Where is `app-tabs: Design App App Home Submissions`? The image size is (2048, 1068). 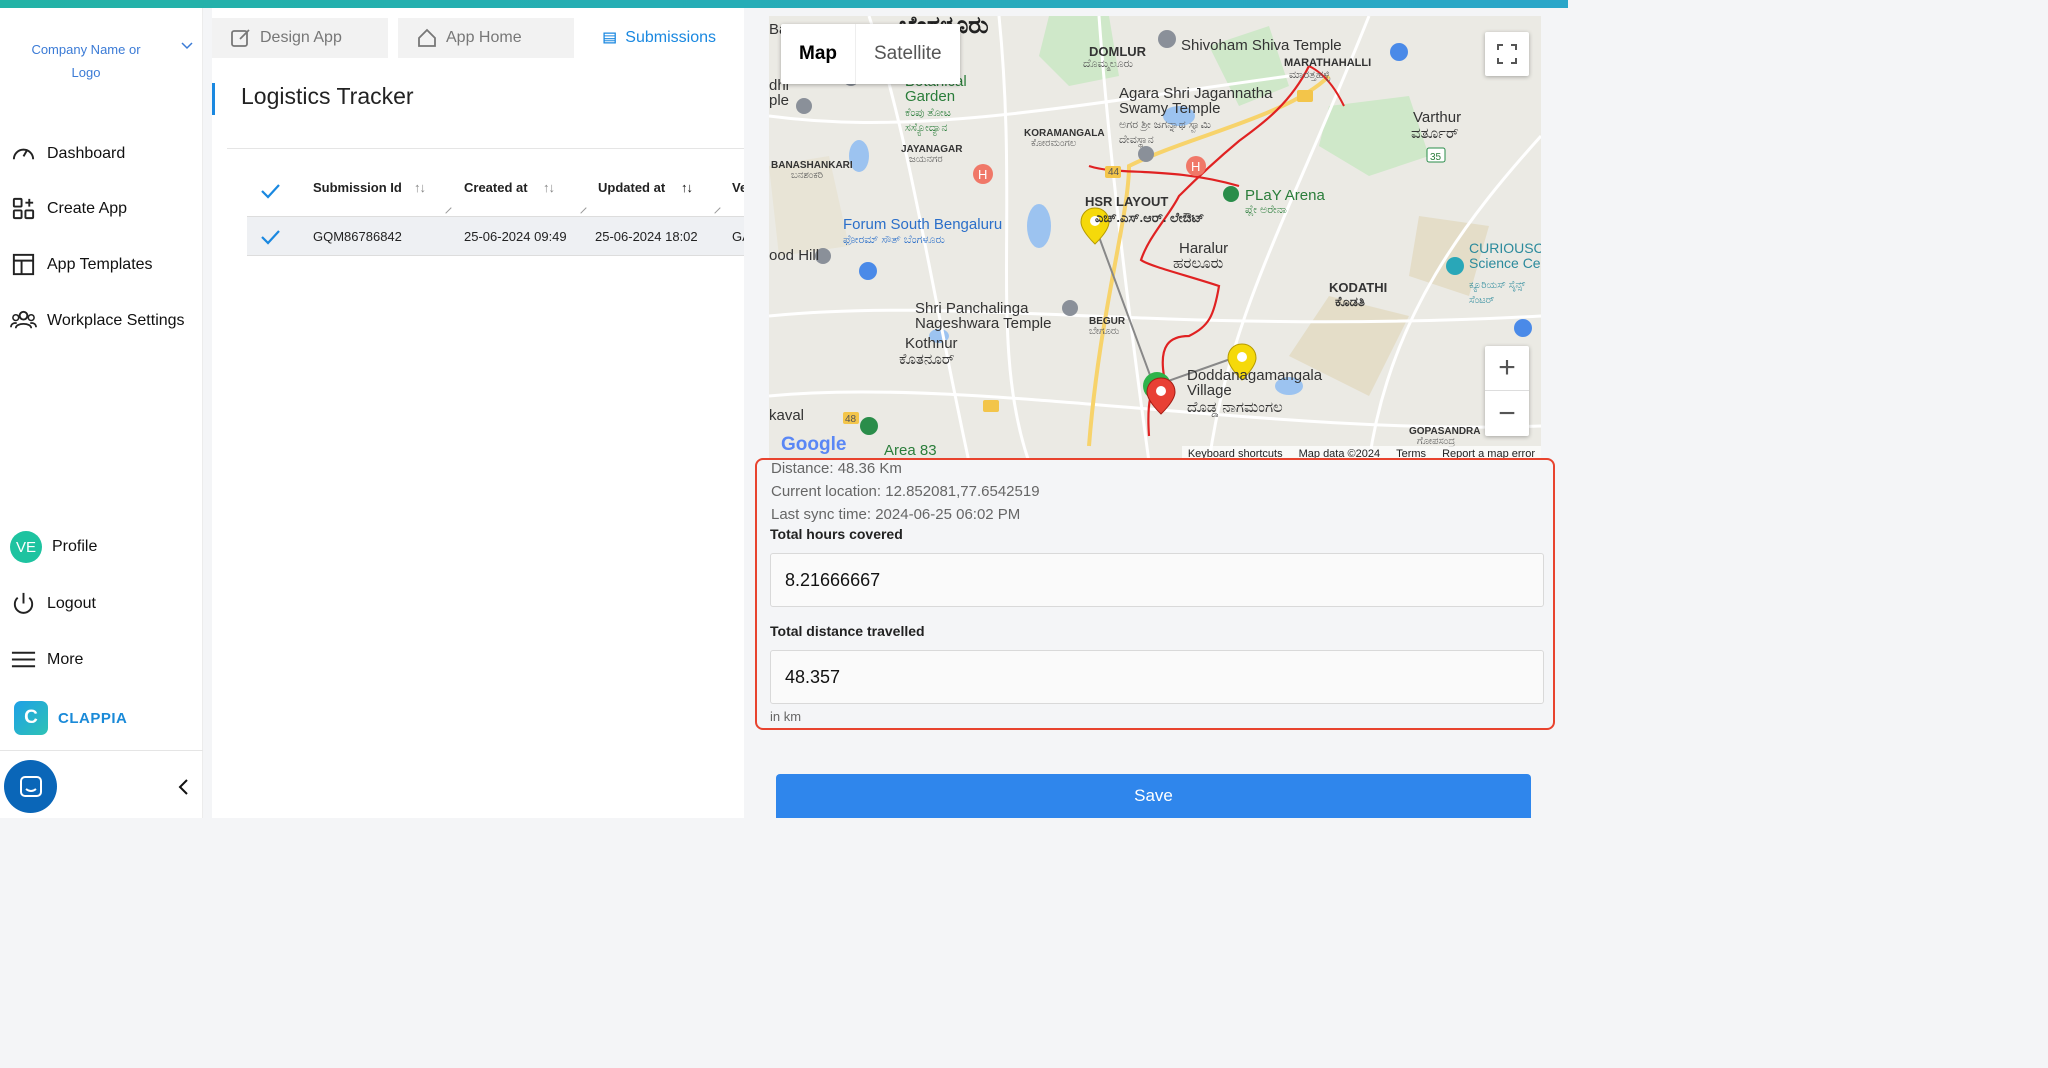 app-tabs: Design App App Home Submissions is located at coordinates (478, 42).